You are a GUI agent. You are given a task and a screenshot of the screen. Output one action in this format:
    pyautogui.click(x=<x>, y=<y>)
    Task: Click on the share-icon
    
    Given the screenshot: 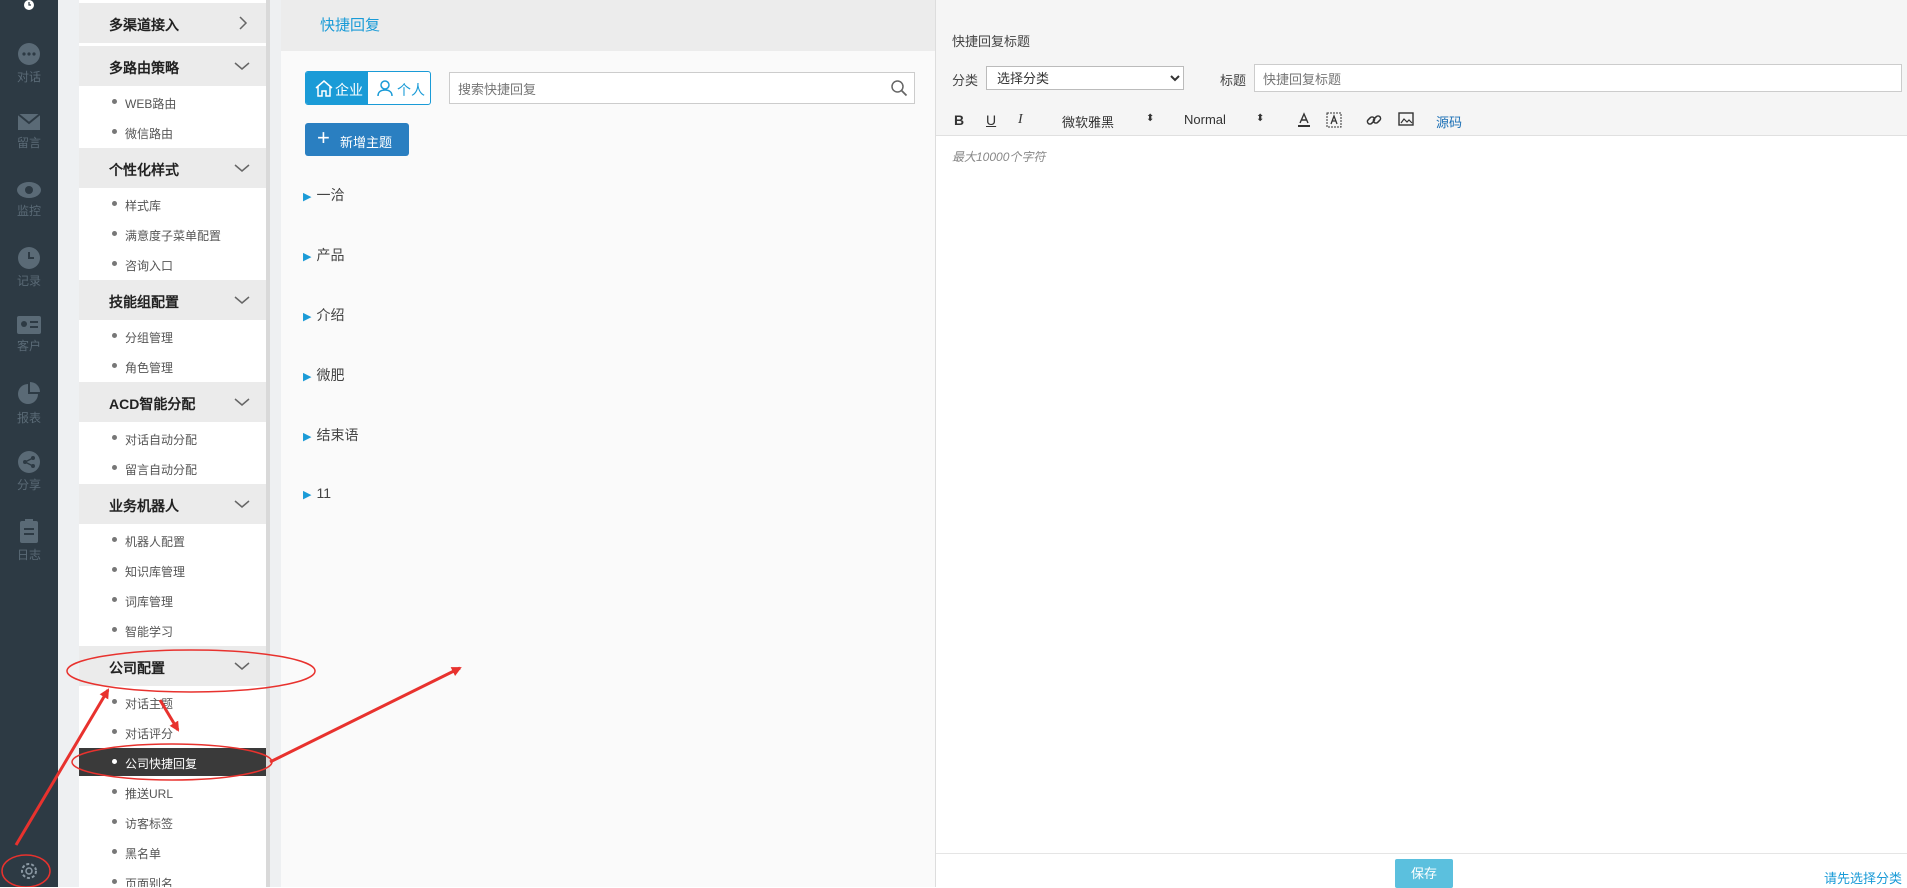 What is the action you would take?
    pyautogui.click(x=29, y=462)
    